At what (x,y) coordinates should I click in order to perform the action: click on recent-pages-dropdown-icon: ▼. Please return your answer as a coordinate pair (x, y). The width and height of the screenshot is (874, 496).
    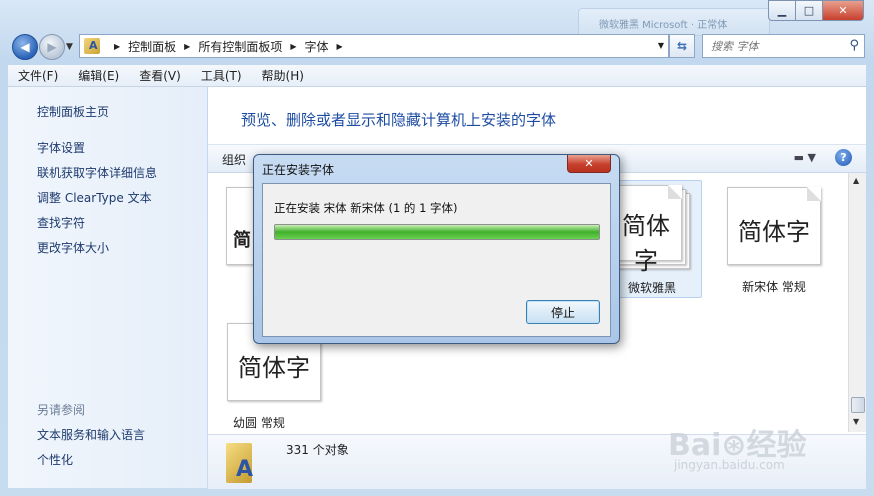
    Looking at the image, I should click on (69, 47).